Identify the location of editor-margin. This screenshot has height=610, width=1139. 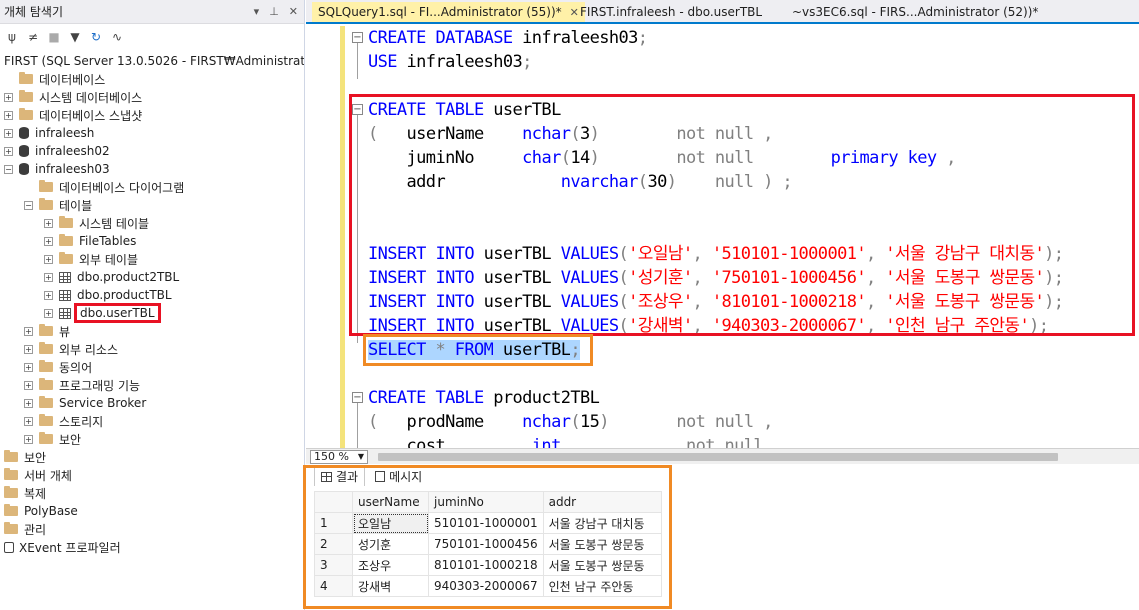
(323, 237).